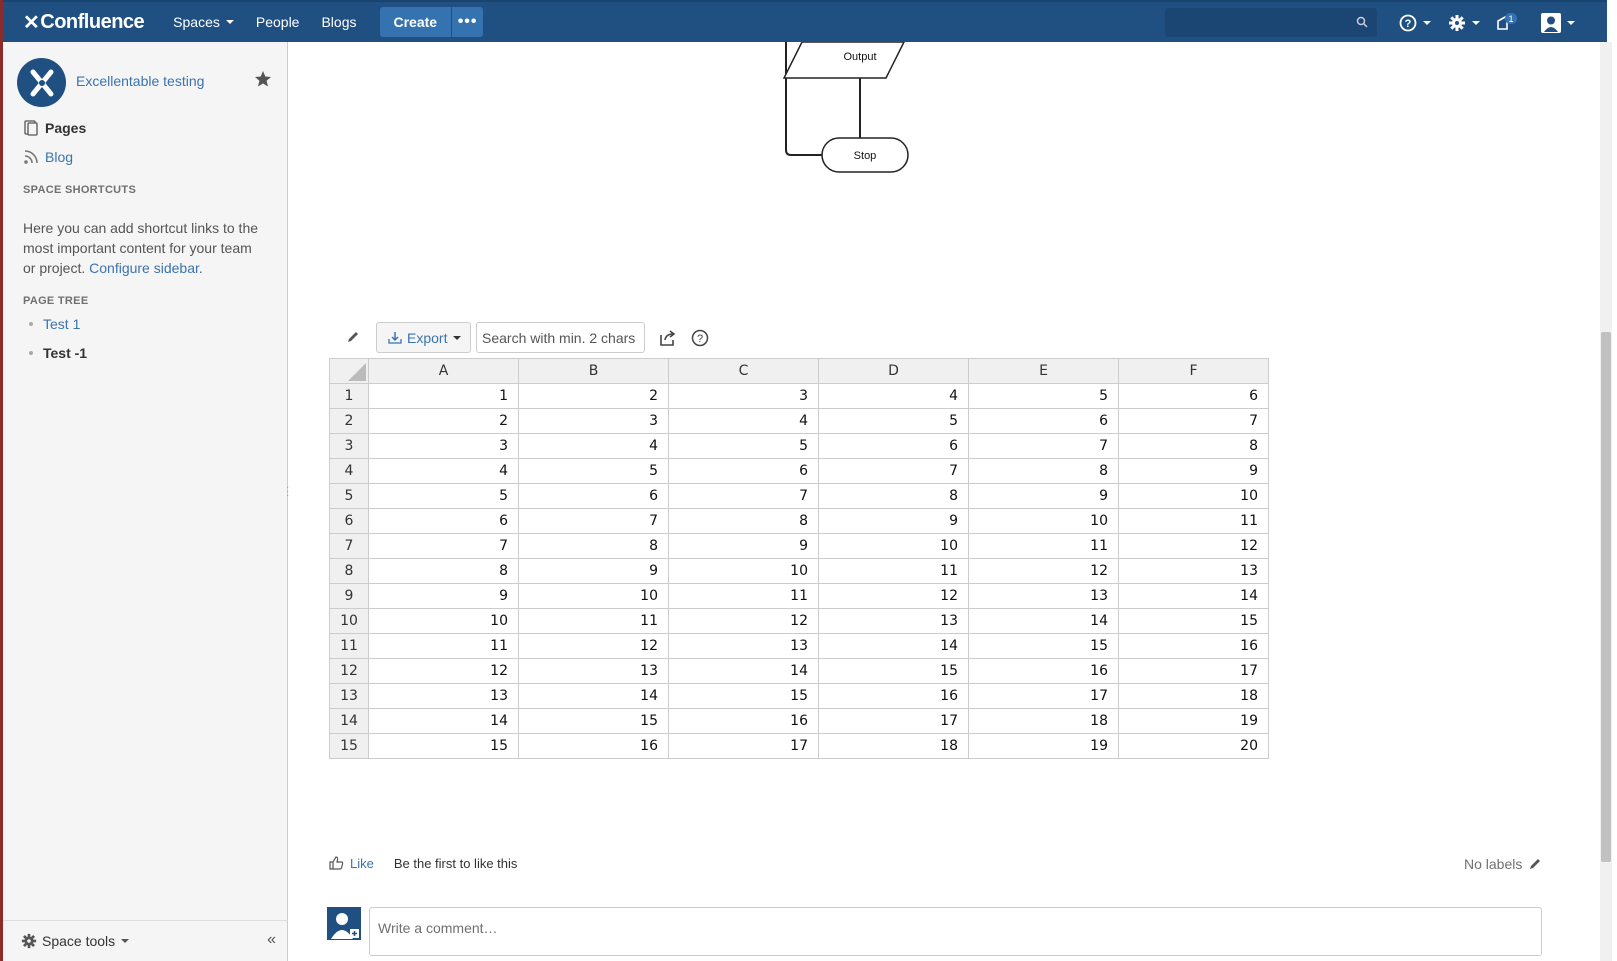 The width and height of the screenshot is (1617, 961). What do you see at coordinates (263, 79) in the screenshot?
I see `star-icon` at bounding box center [263, 79].